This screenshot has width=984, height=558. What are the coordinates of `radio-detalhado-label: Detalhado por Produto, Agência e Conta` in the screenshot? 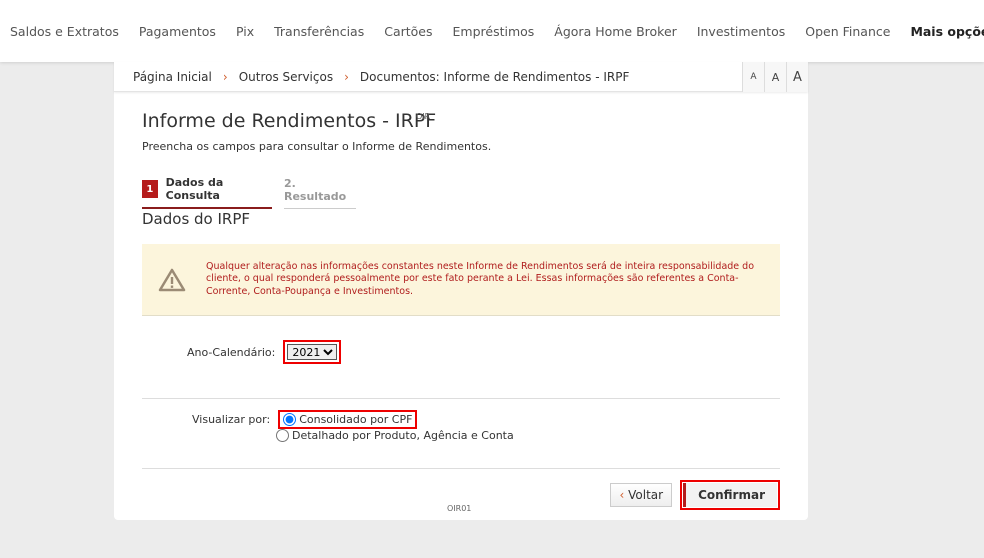 It's located at (403, 435).